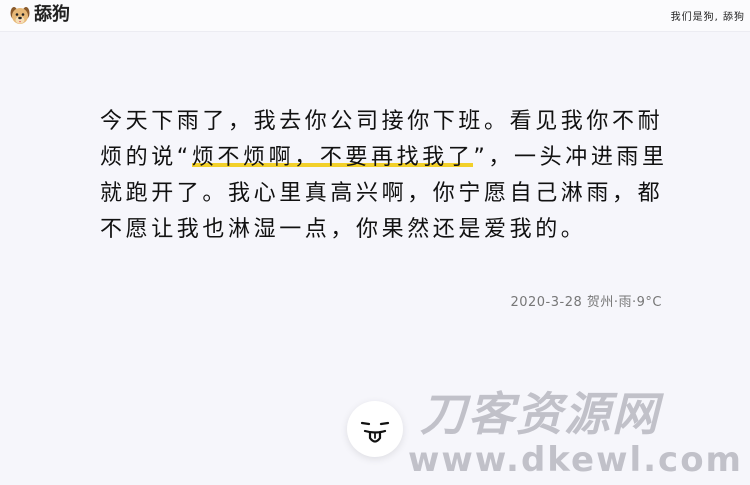 Image resolution: width=750 pixels, height=485 pixels. I want to click on post-highlight: 烦不烦啊，不要再找我了, so click(332, 157).